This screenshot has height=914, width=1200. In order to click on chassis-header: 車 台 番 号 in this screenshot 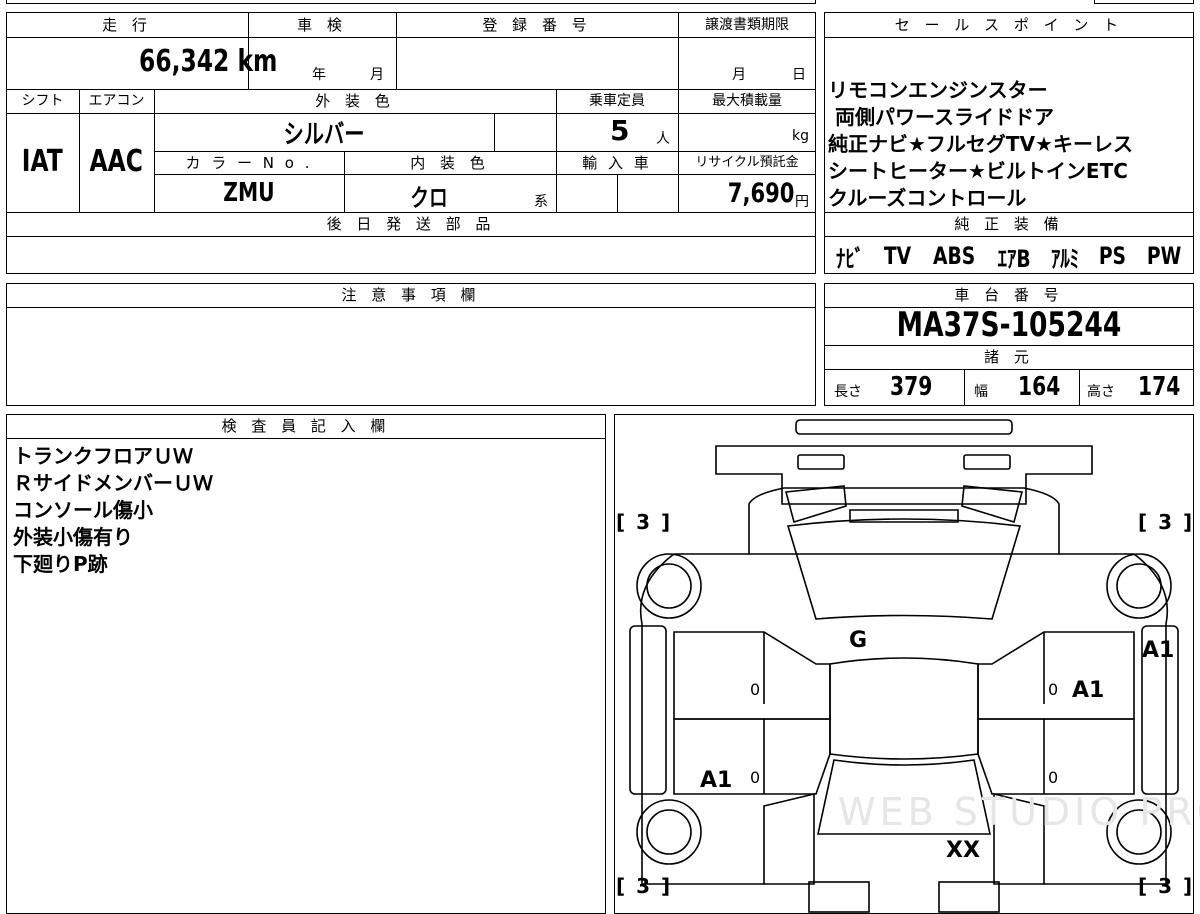, I will do `click(1009, 295)`.